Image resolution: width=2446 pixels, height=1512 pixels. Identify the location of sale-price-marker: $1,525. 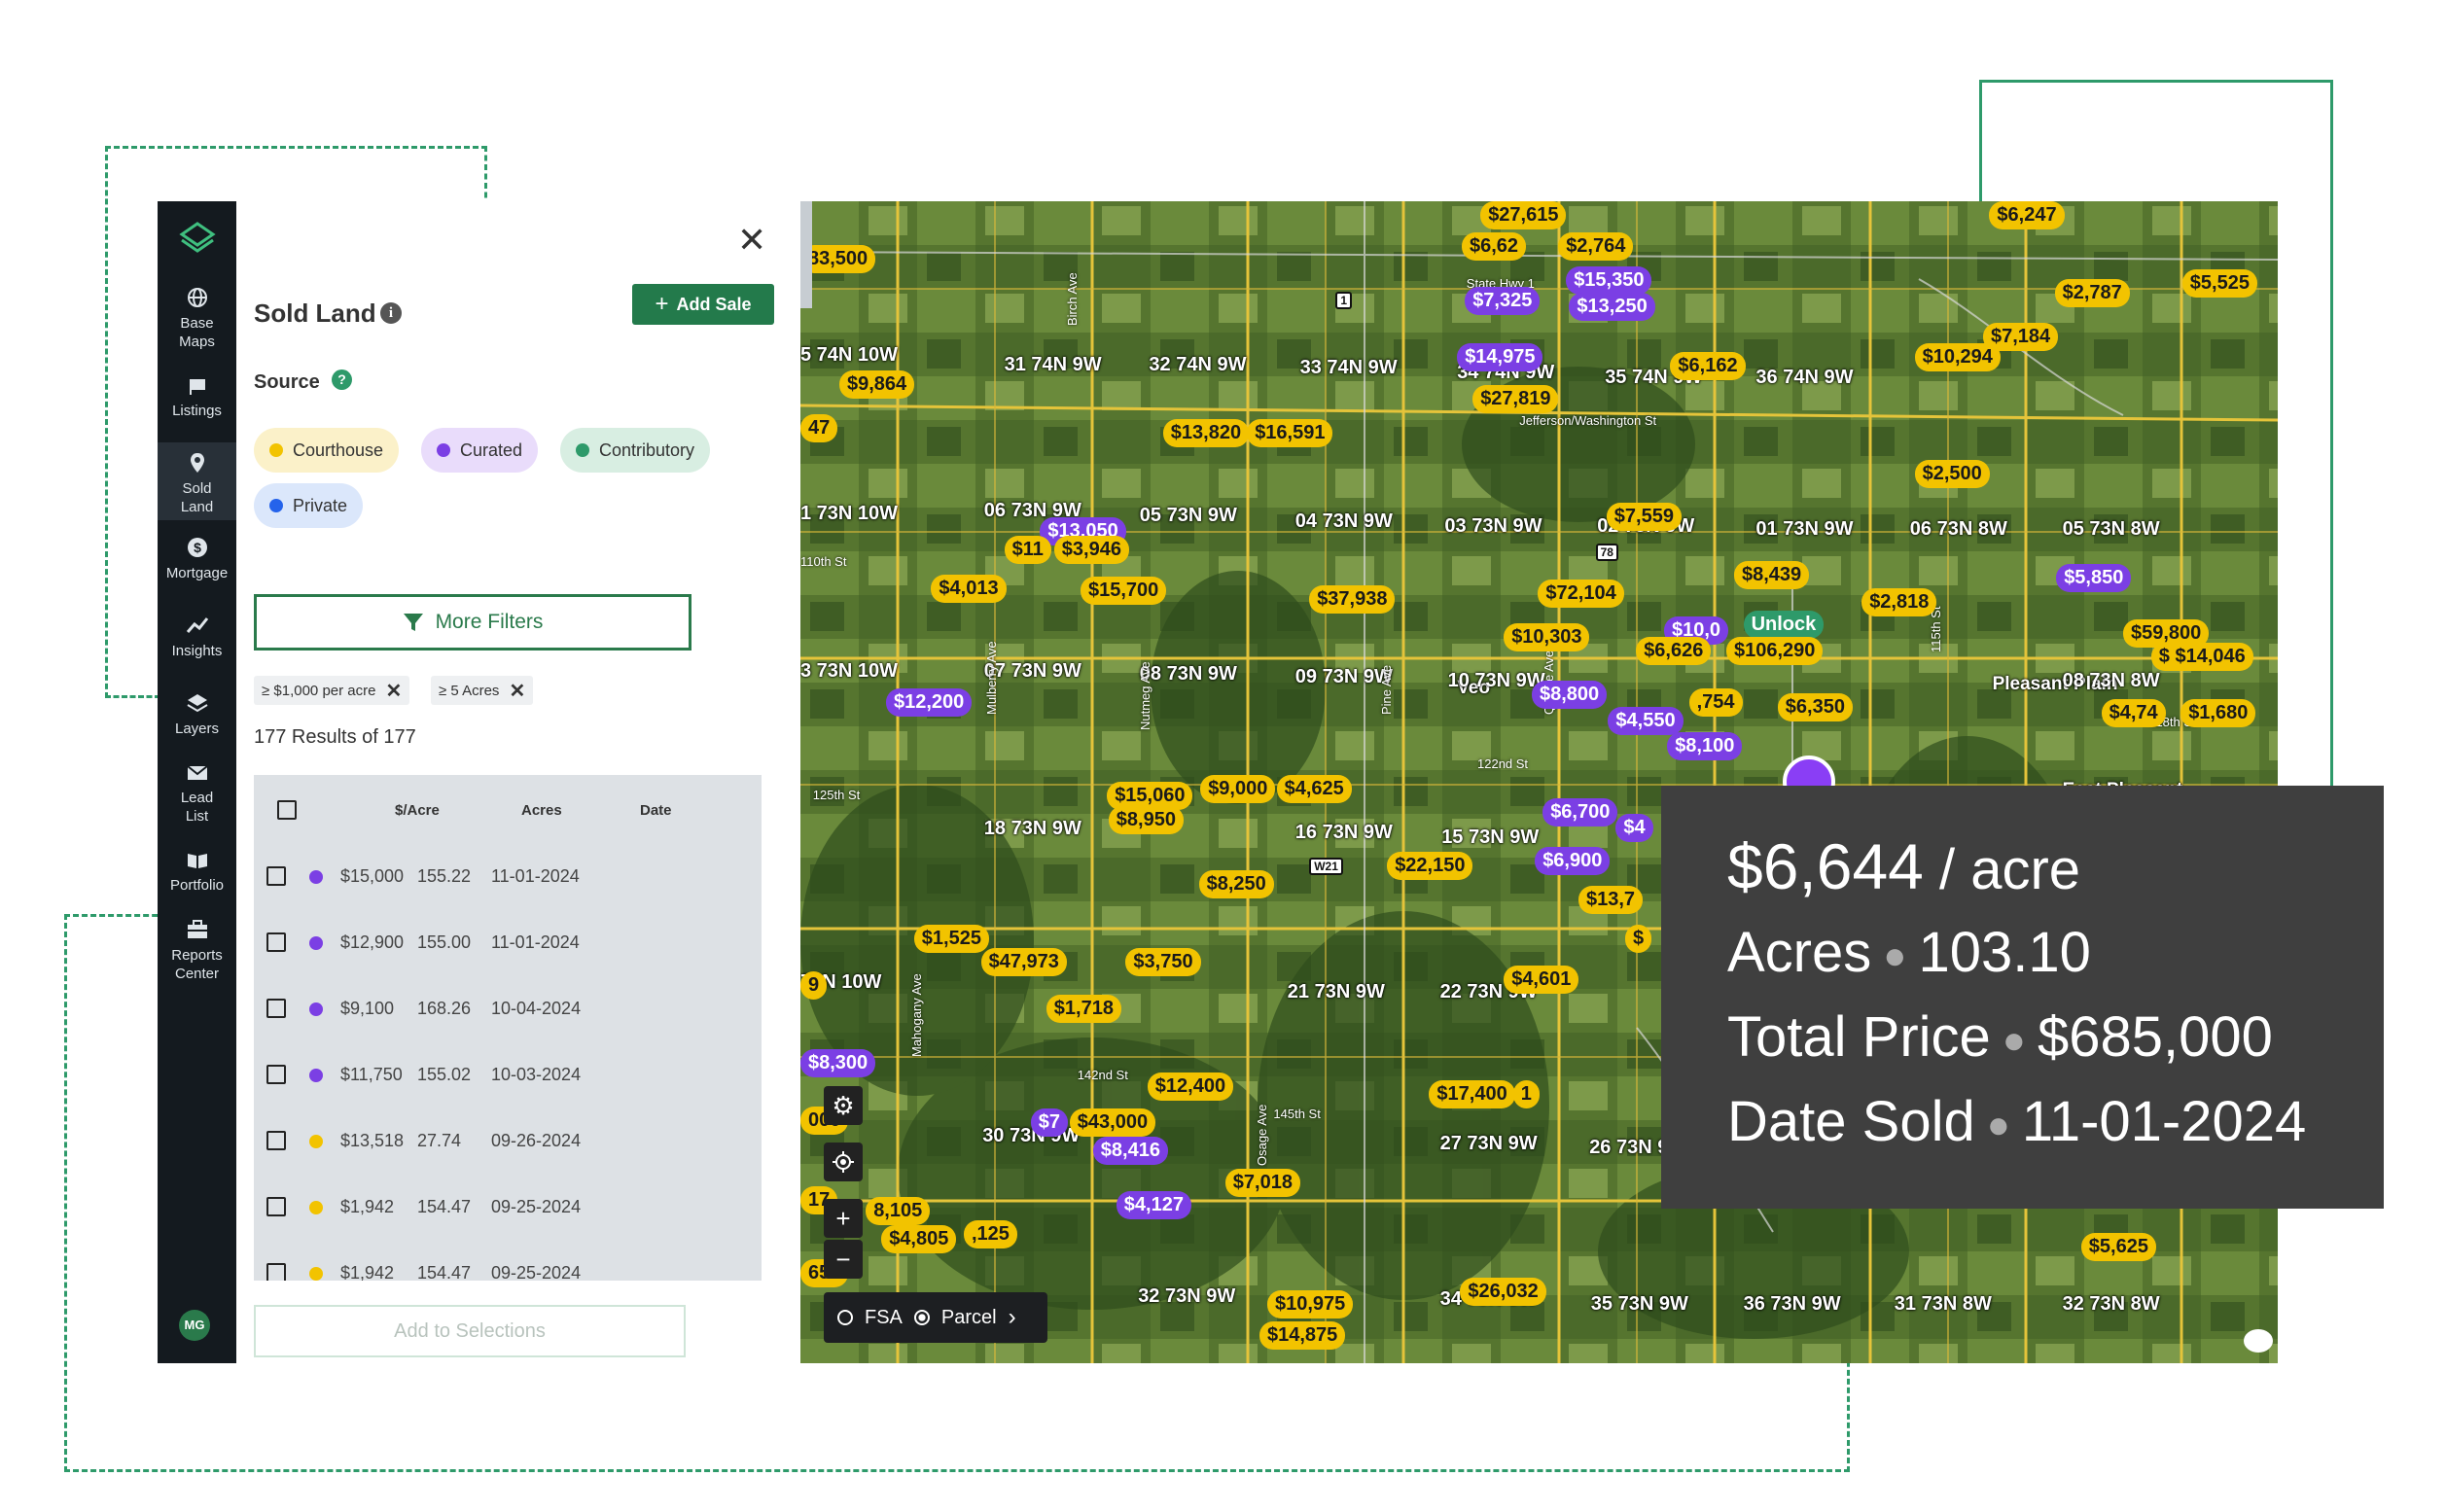
(951, 939).